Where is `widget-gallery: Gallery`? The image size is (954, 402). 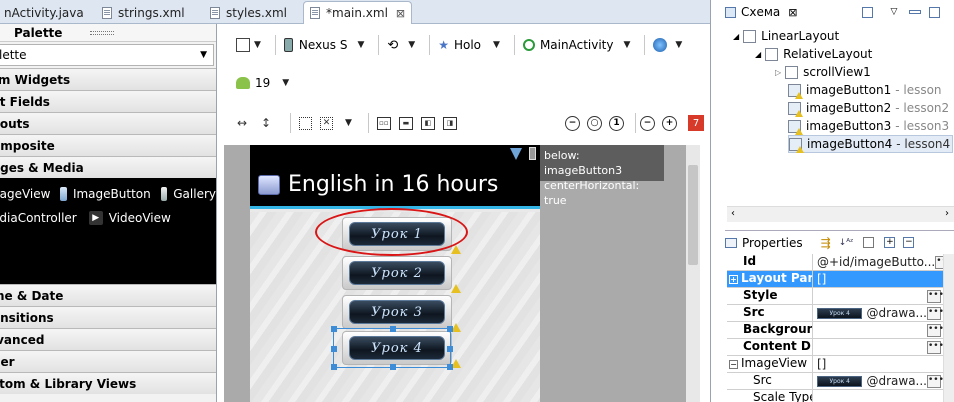 widget-gallery: Gallery is located at coordinates (194, 194).